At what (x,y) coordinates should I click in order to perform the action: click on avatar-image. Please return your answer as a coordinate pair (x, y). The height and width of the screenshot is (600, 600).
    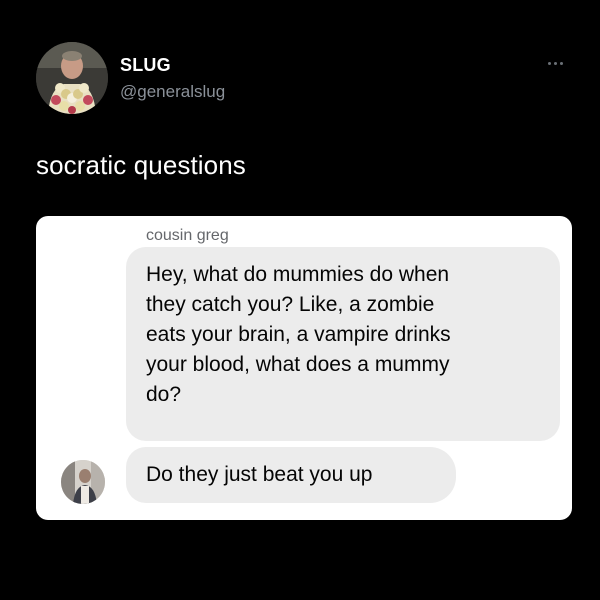
    Looking at the image, I should click on (72, 78).